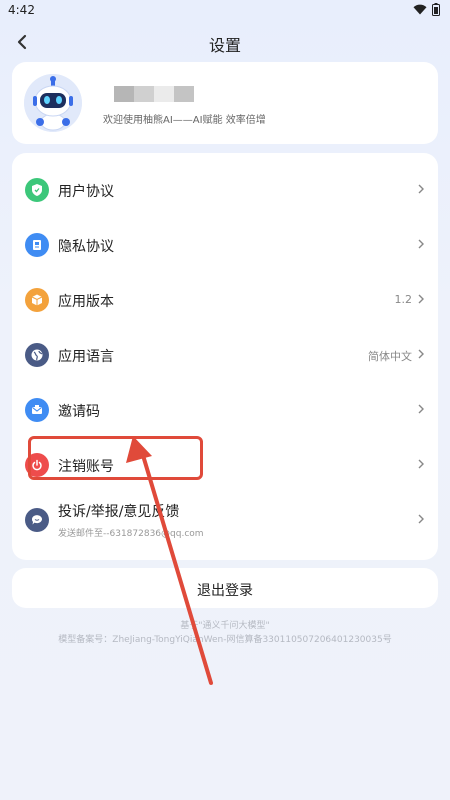 This screenshot has width=450, height=800. What do you see at coordinates (225, 300) in the screenshot?
I see `menu-item-app-version: 应用版本 1.2` at bounding box center [225, 300].